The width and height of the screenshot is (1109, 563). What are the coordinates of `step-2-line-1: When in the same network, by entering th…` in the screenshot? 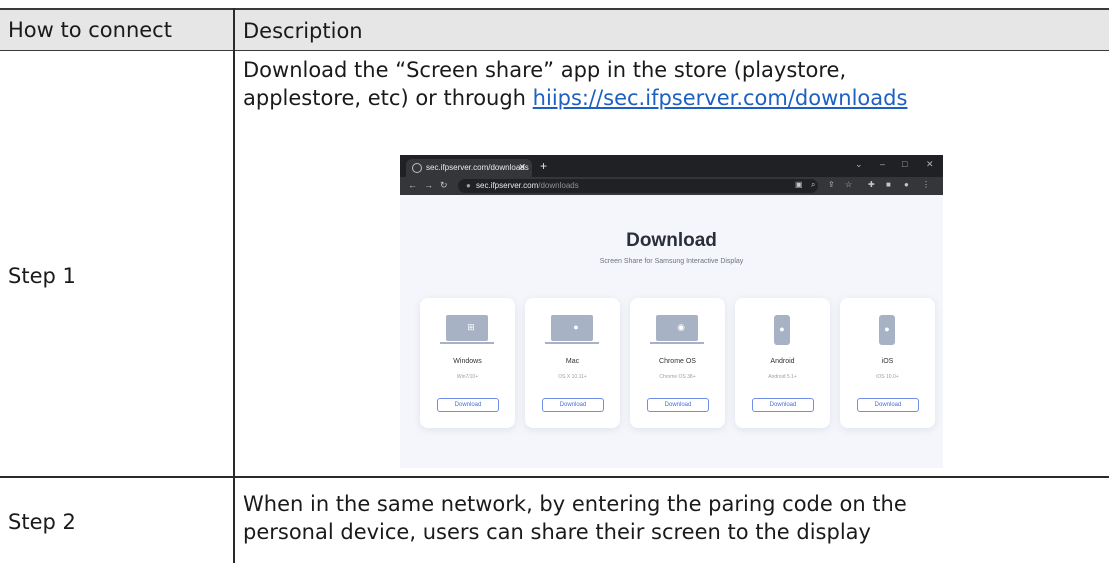 It's located at (575, 504).